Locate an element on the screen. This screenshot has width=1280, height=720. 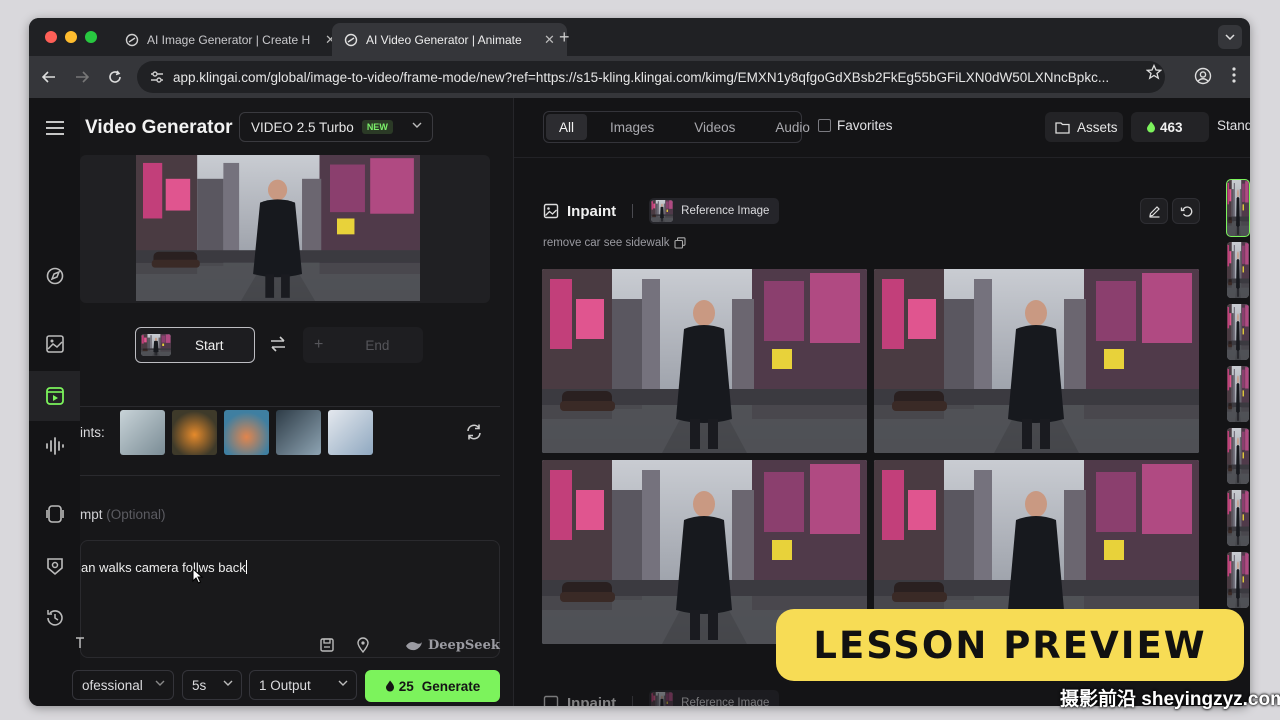
model-name: VIDEO 2.5 Turbo is located at coordinates (302, 127).